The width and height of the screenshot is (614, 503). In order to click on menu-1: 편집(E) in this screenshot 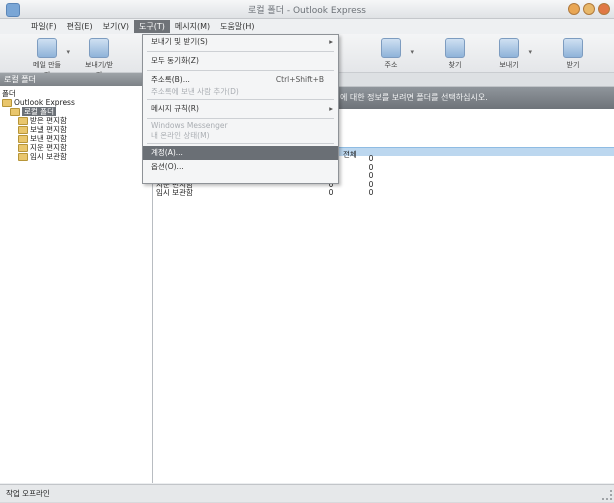, I will do `click(80, 26)`.